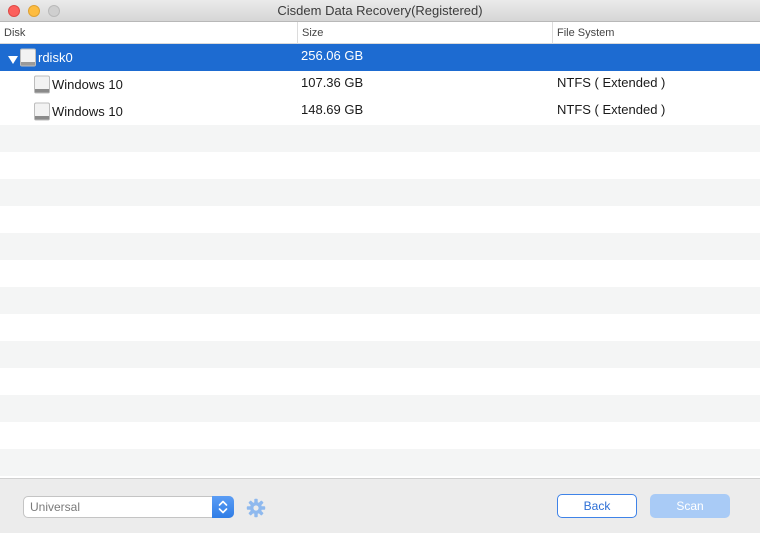  I want to click on gear-icon, so click(256, 508).